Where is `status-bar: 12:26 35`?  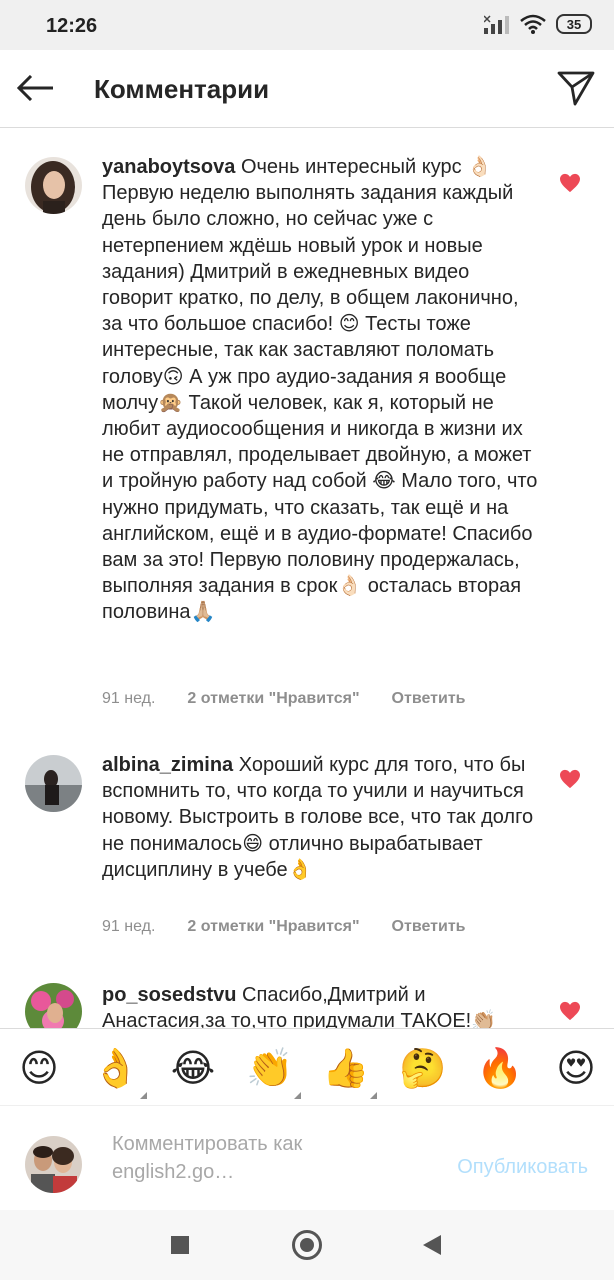 status-bar: 12:26 35 is located at coordinates (307, 25).